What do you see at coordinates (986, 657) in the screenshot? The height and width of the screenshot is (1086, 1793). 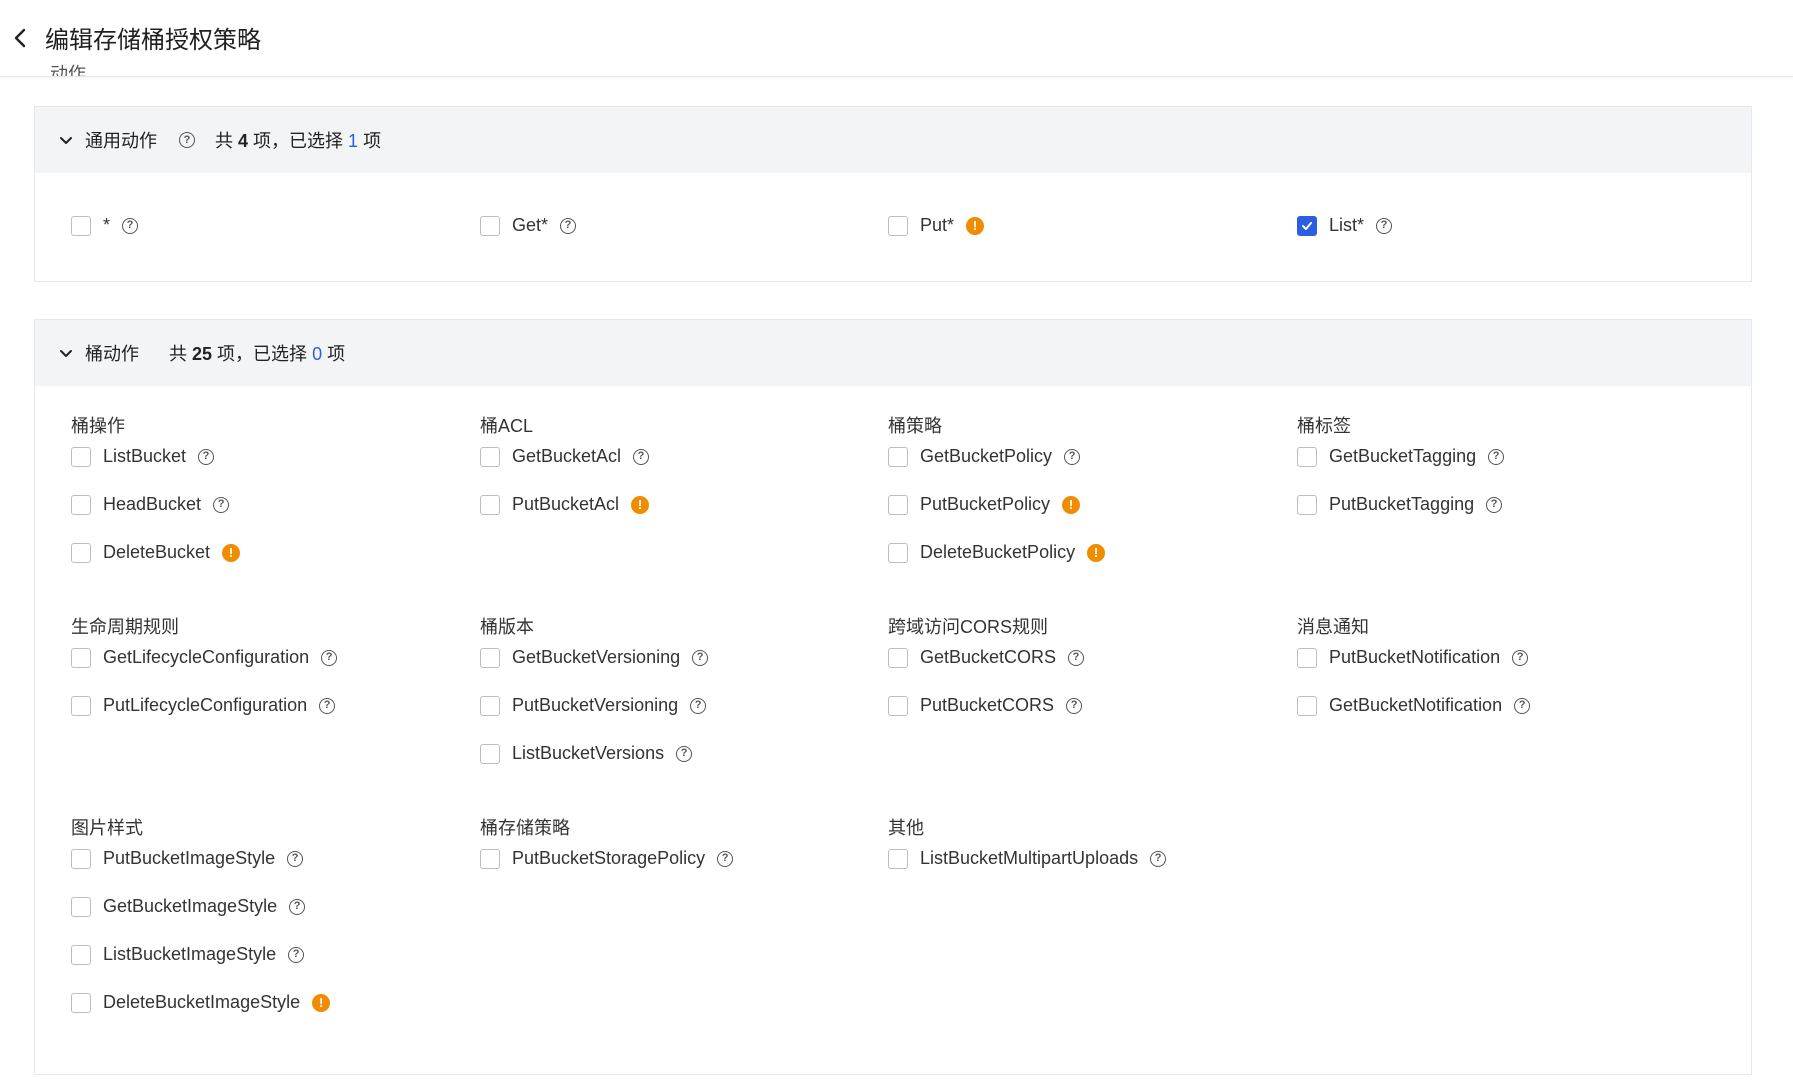 I see `action-checkbox-item: GetBucketCORS?` at bounding box center [986, 657].